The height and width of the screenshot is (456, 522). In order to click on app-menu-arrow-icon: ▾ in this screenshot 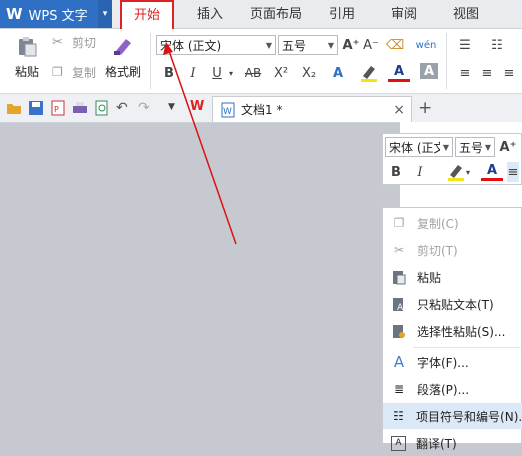, I will do `click(105, 14)`.